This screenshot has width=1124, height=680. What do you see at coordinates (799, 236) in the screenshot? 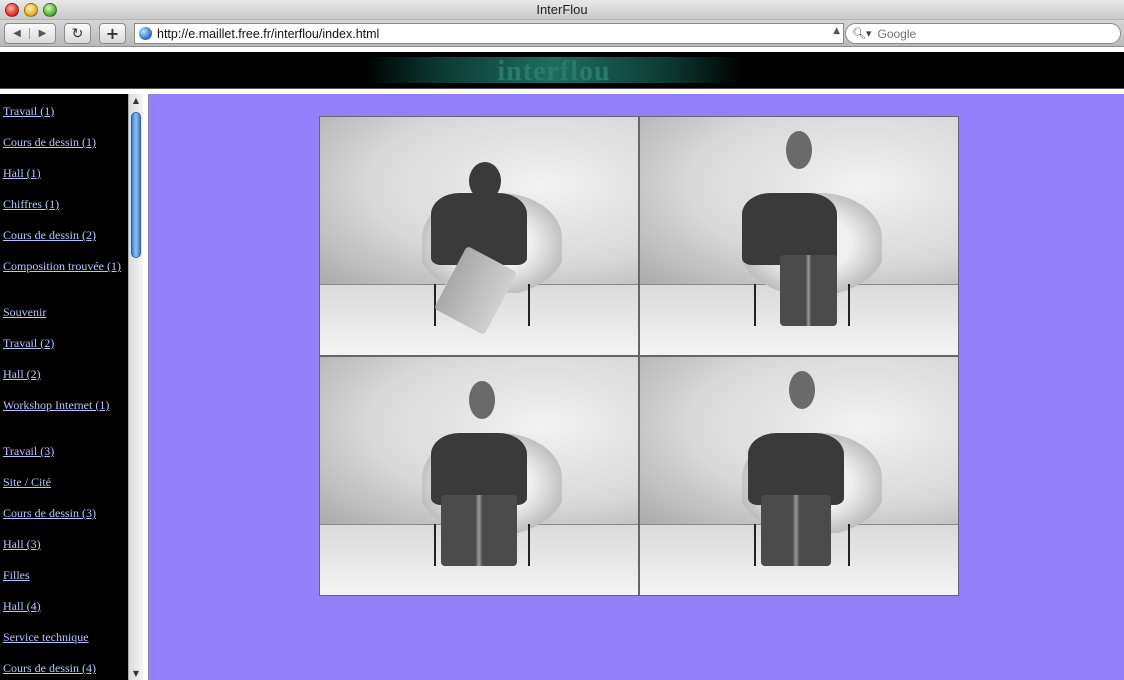
I see `photo-top-right` at bounding box center [799, 236].